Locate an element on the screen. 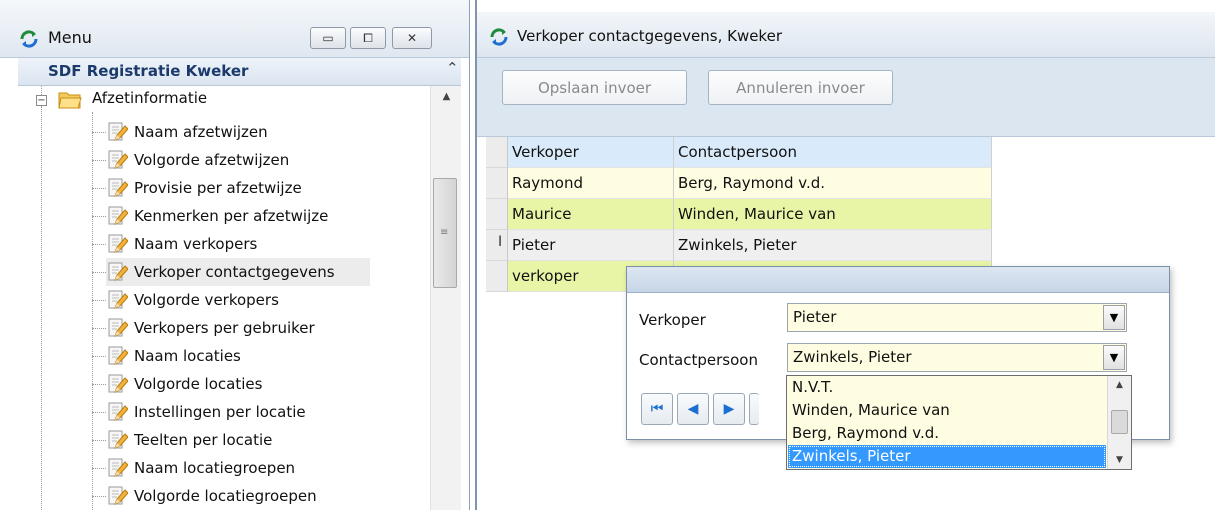 This screenshot has height=510, width=1215. dropdown-scroll-thumb is located at coordinates (1119, 422).